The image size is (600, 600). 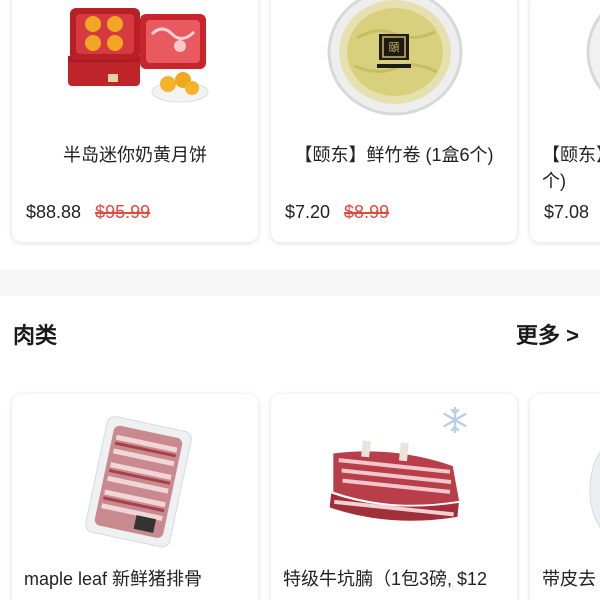 I want to click on price-row: $7.08, so click(x=572, y=212).